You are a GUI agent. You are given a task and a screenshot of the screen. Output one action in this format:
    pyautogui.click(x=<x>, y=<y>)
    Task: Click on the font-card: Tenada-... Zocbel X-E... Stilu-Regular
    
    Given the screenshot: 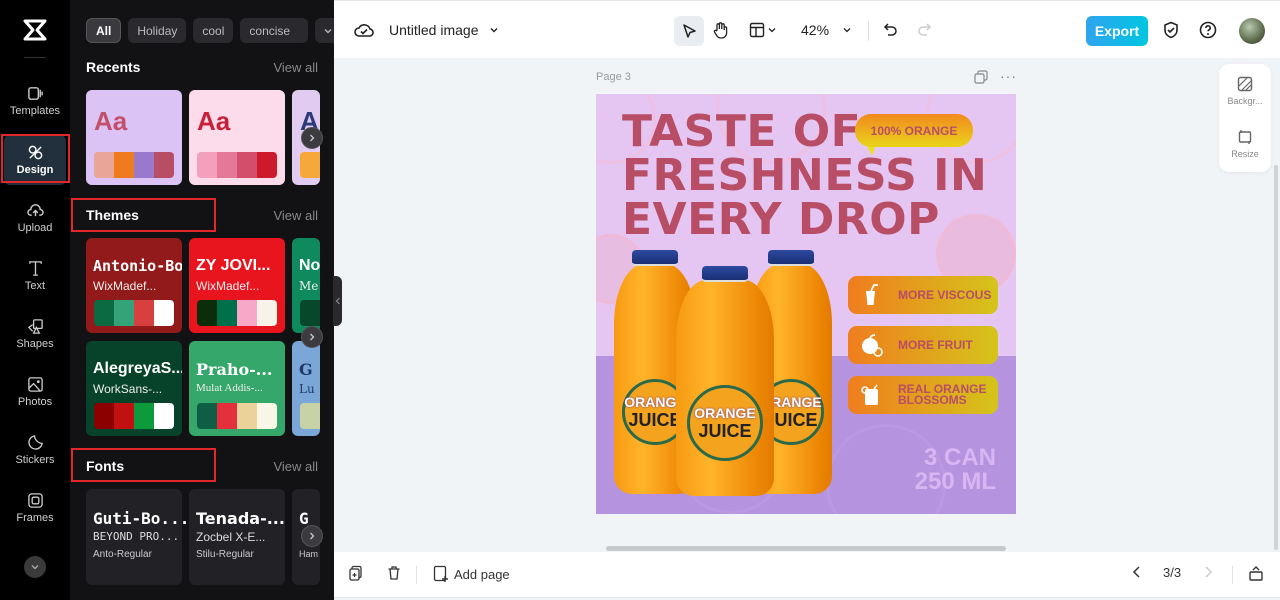 What is the action you would take?
    pyautogui.click(x=237, y=537)
    